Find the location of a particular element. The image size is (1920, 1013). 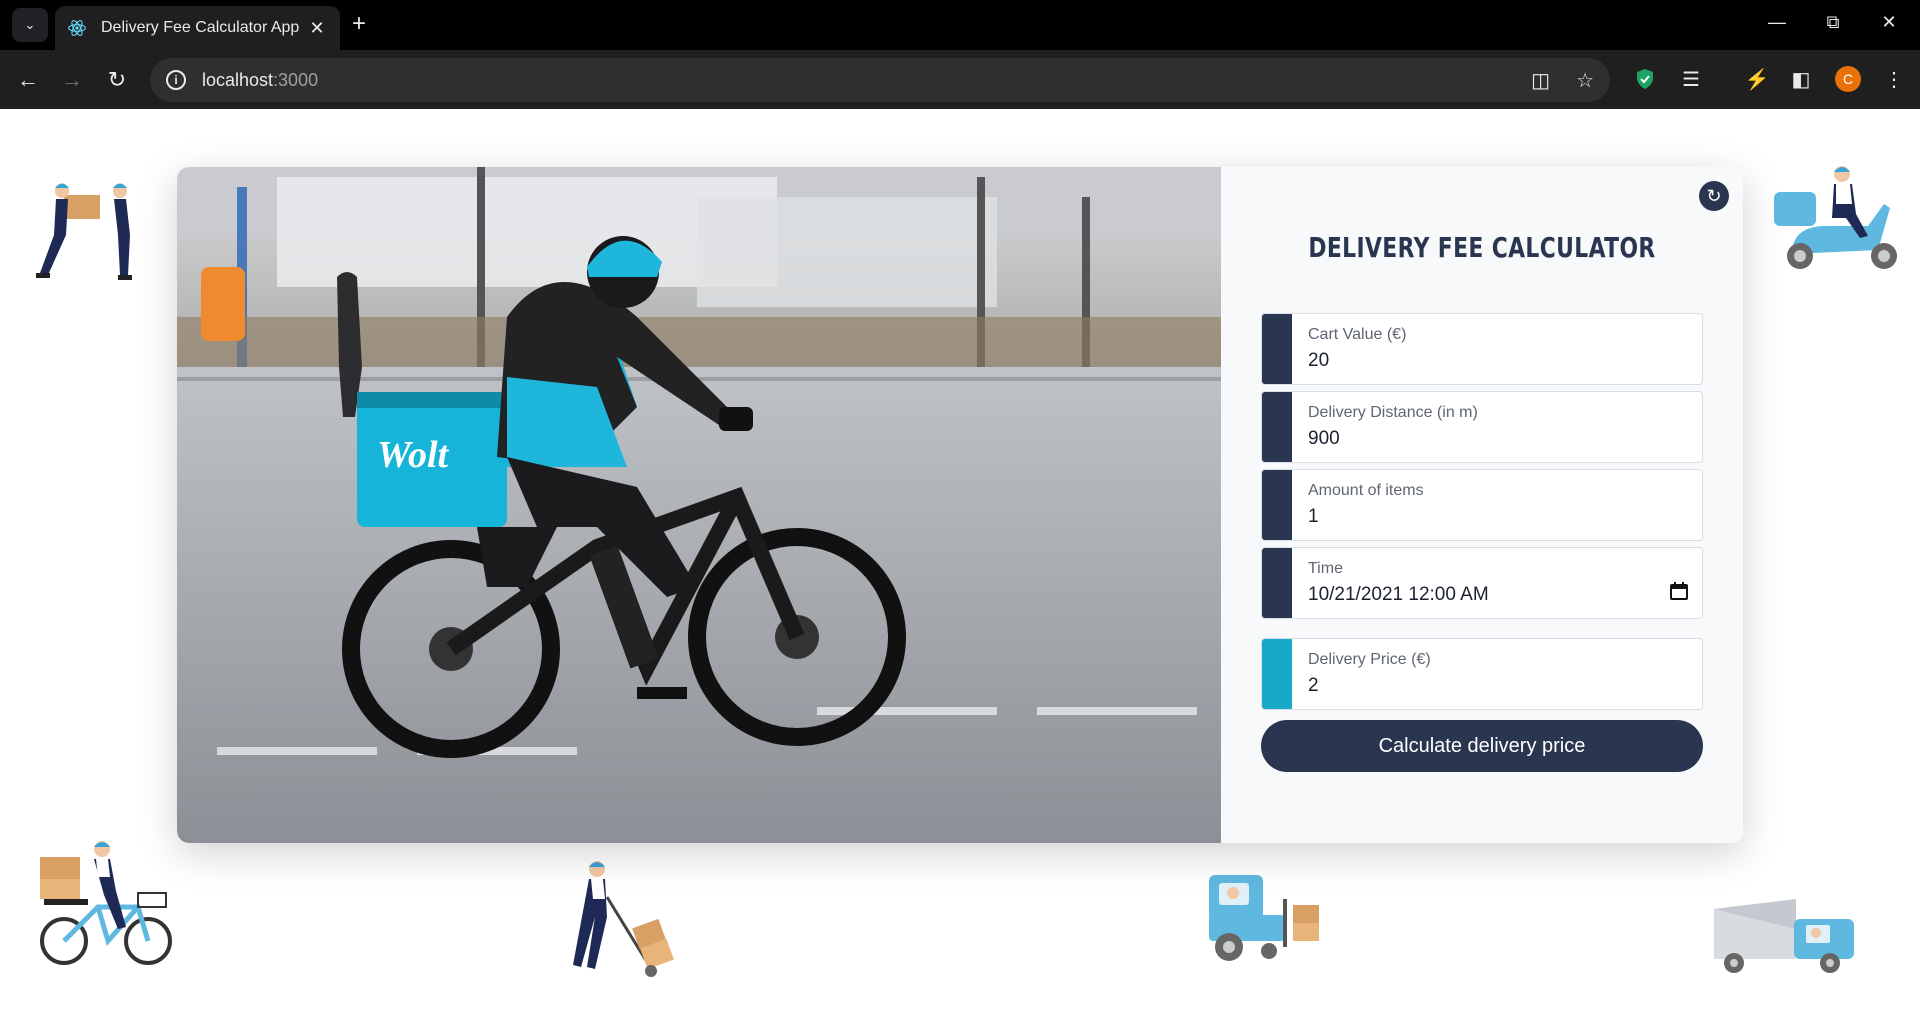

time-input: 10/21/2021 12:00 AM is located at coordinates (1497, 595).